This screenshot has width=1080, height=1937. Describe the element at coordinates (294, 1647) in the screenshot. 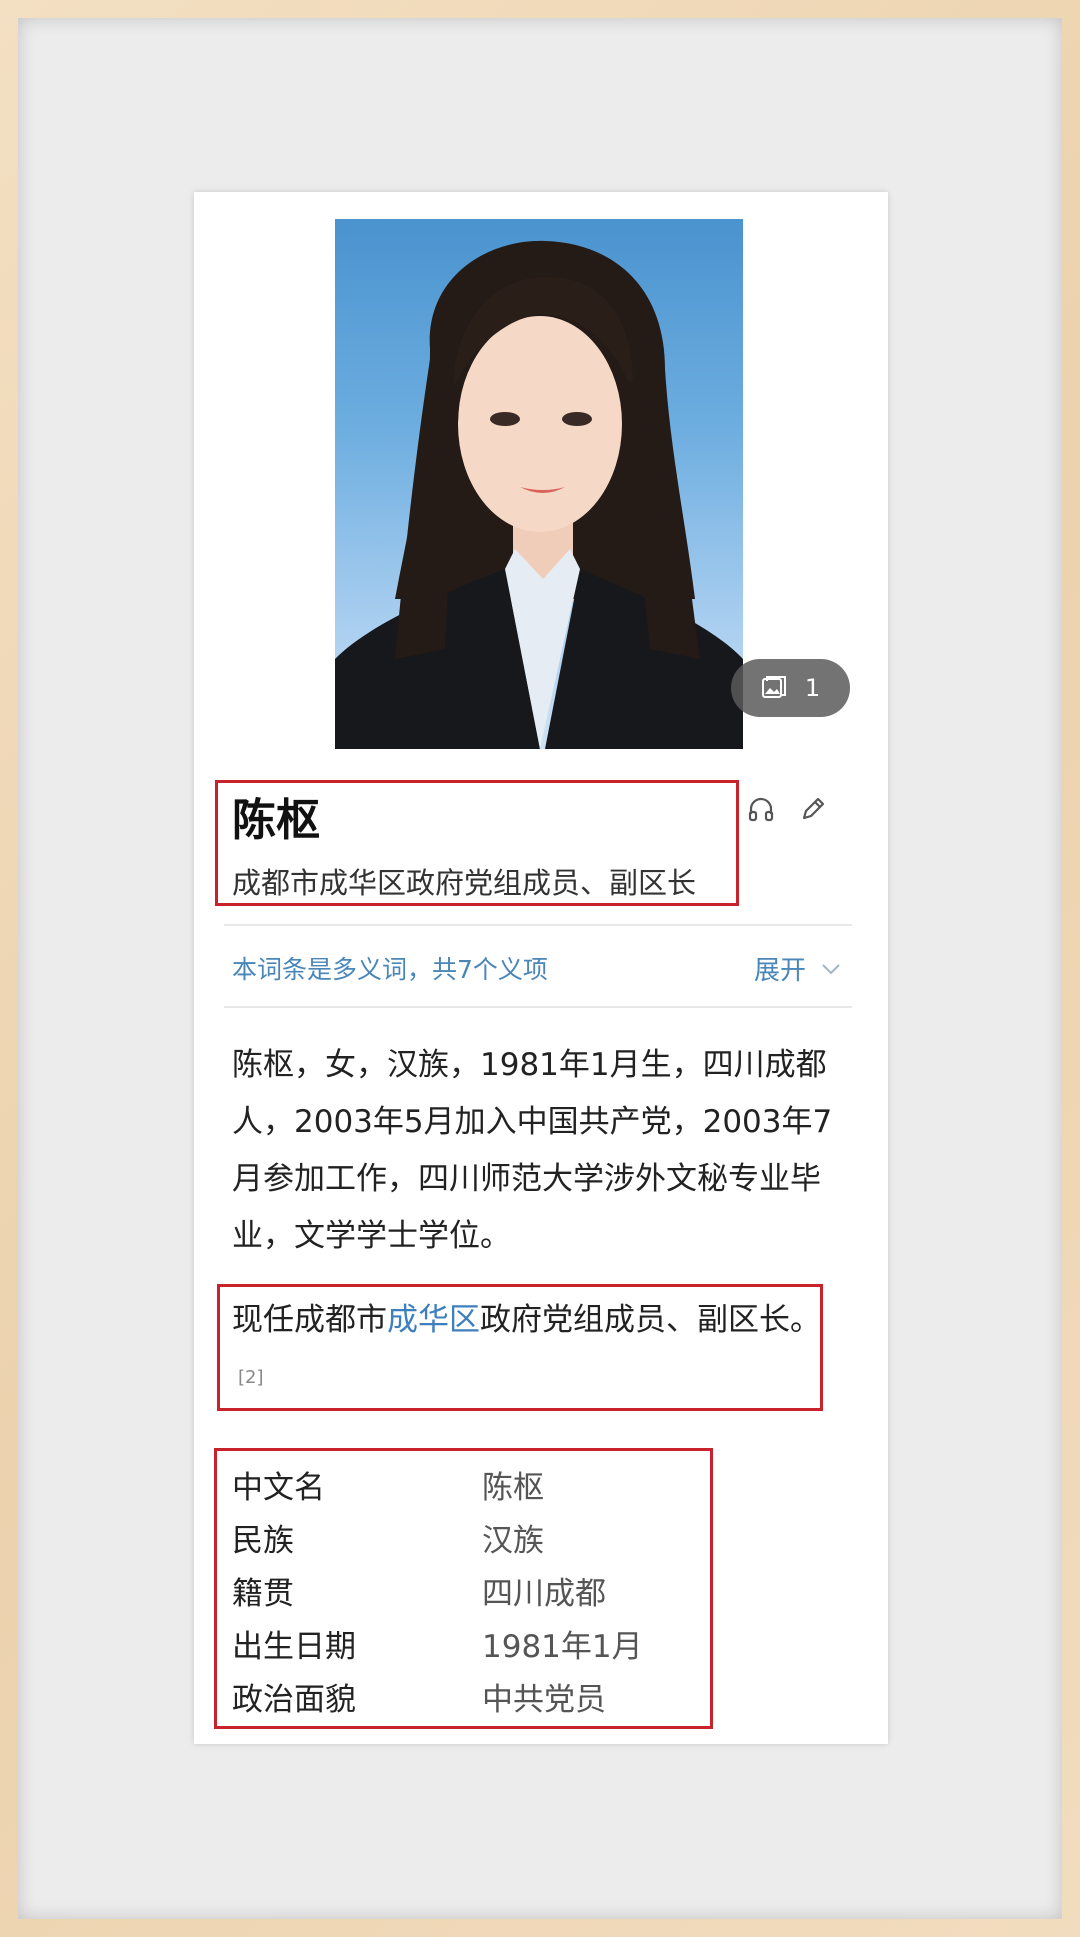

I see `infobox-key: 出生日期` at that location.